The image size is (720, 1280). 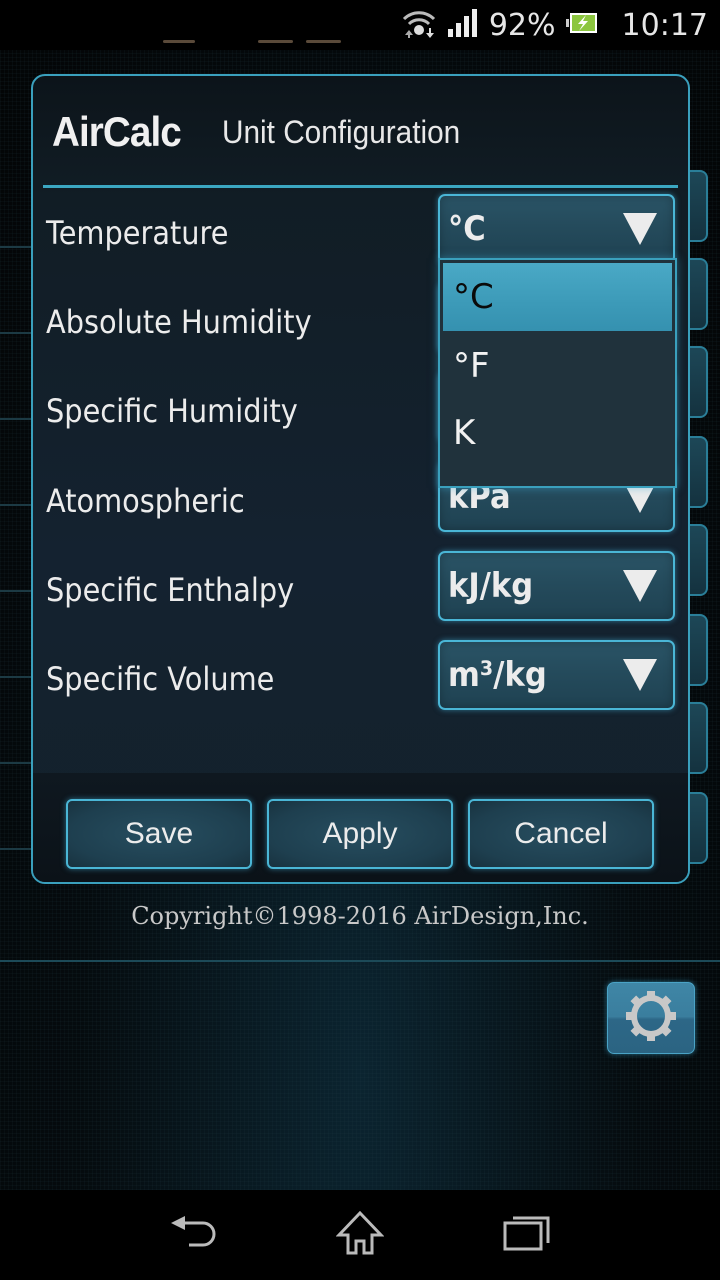 I want to click on temperature-unit-select: °C, so click(x=556, y=229).